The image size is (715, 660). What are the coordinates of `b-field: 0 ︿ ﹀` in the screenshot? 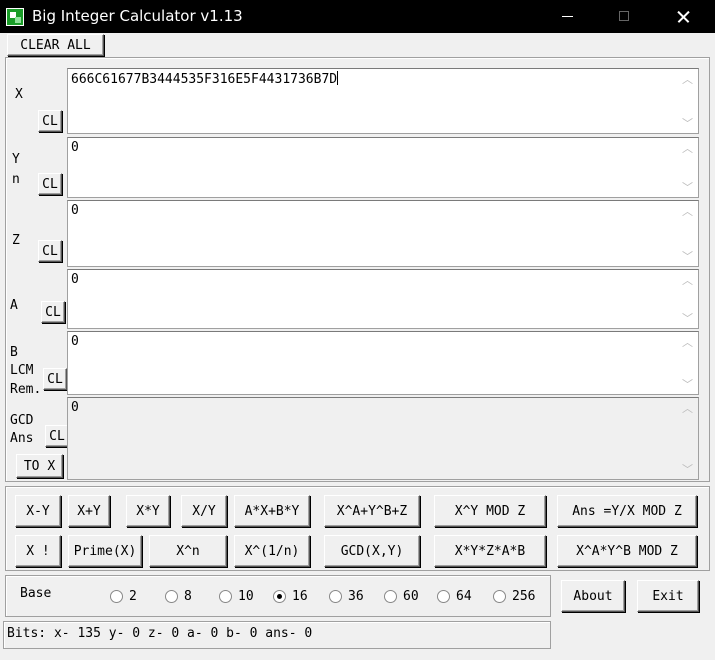 It's located at (383, 363).